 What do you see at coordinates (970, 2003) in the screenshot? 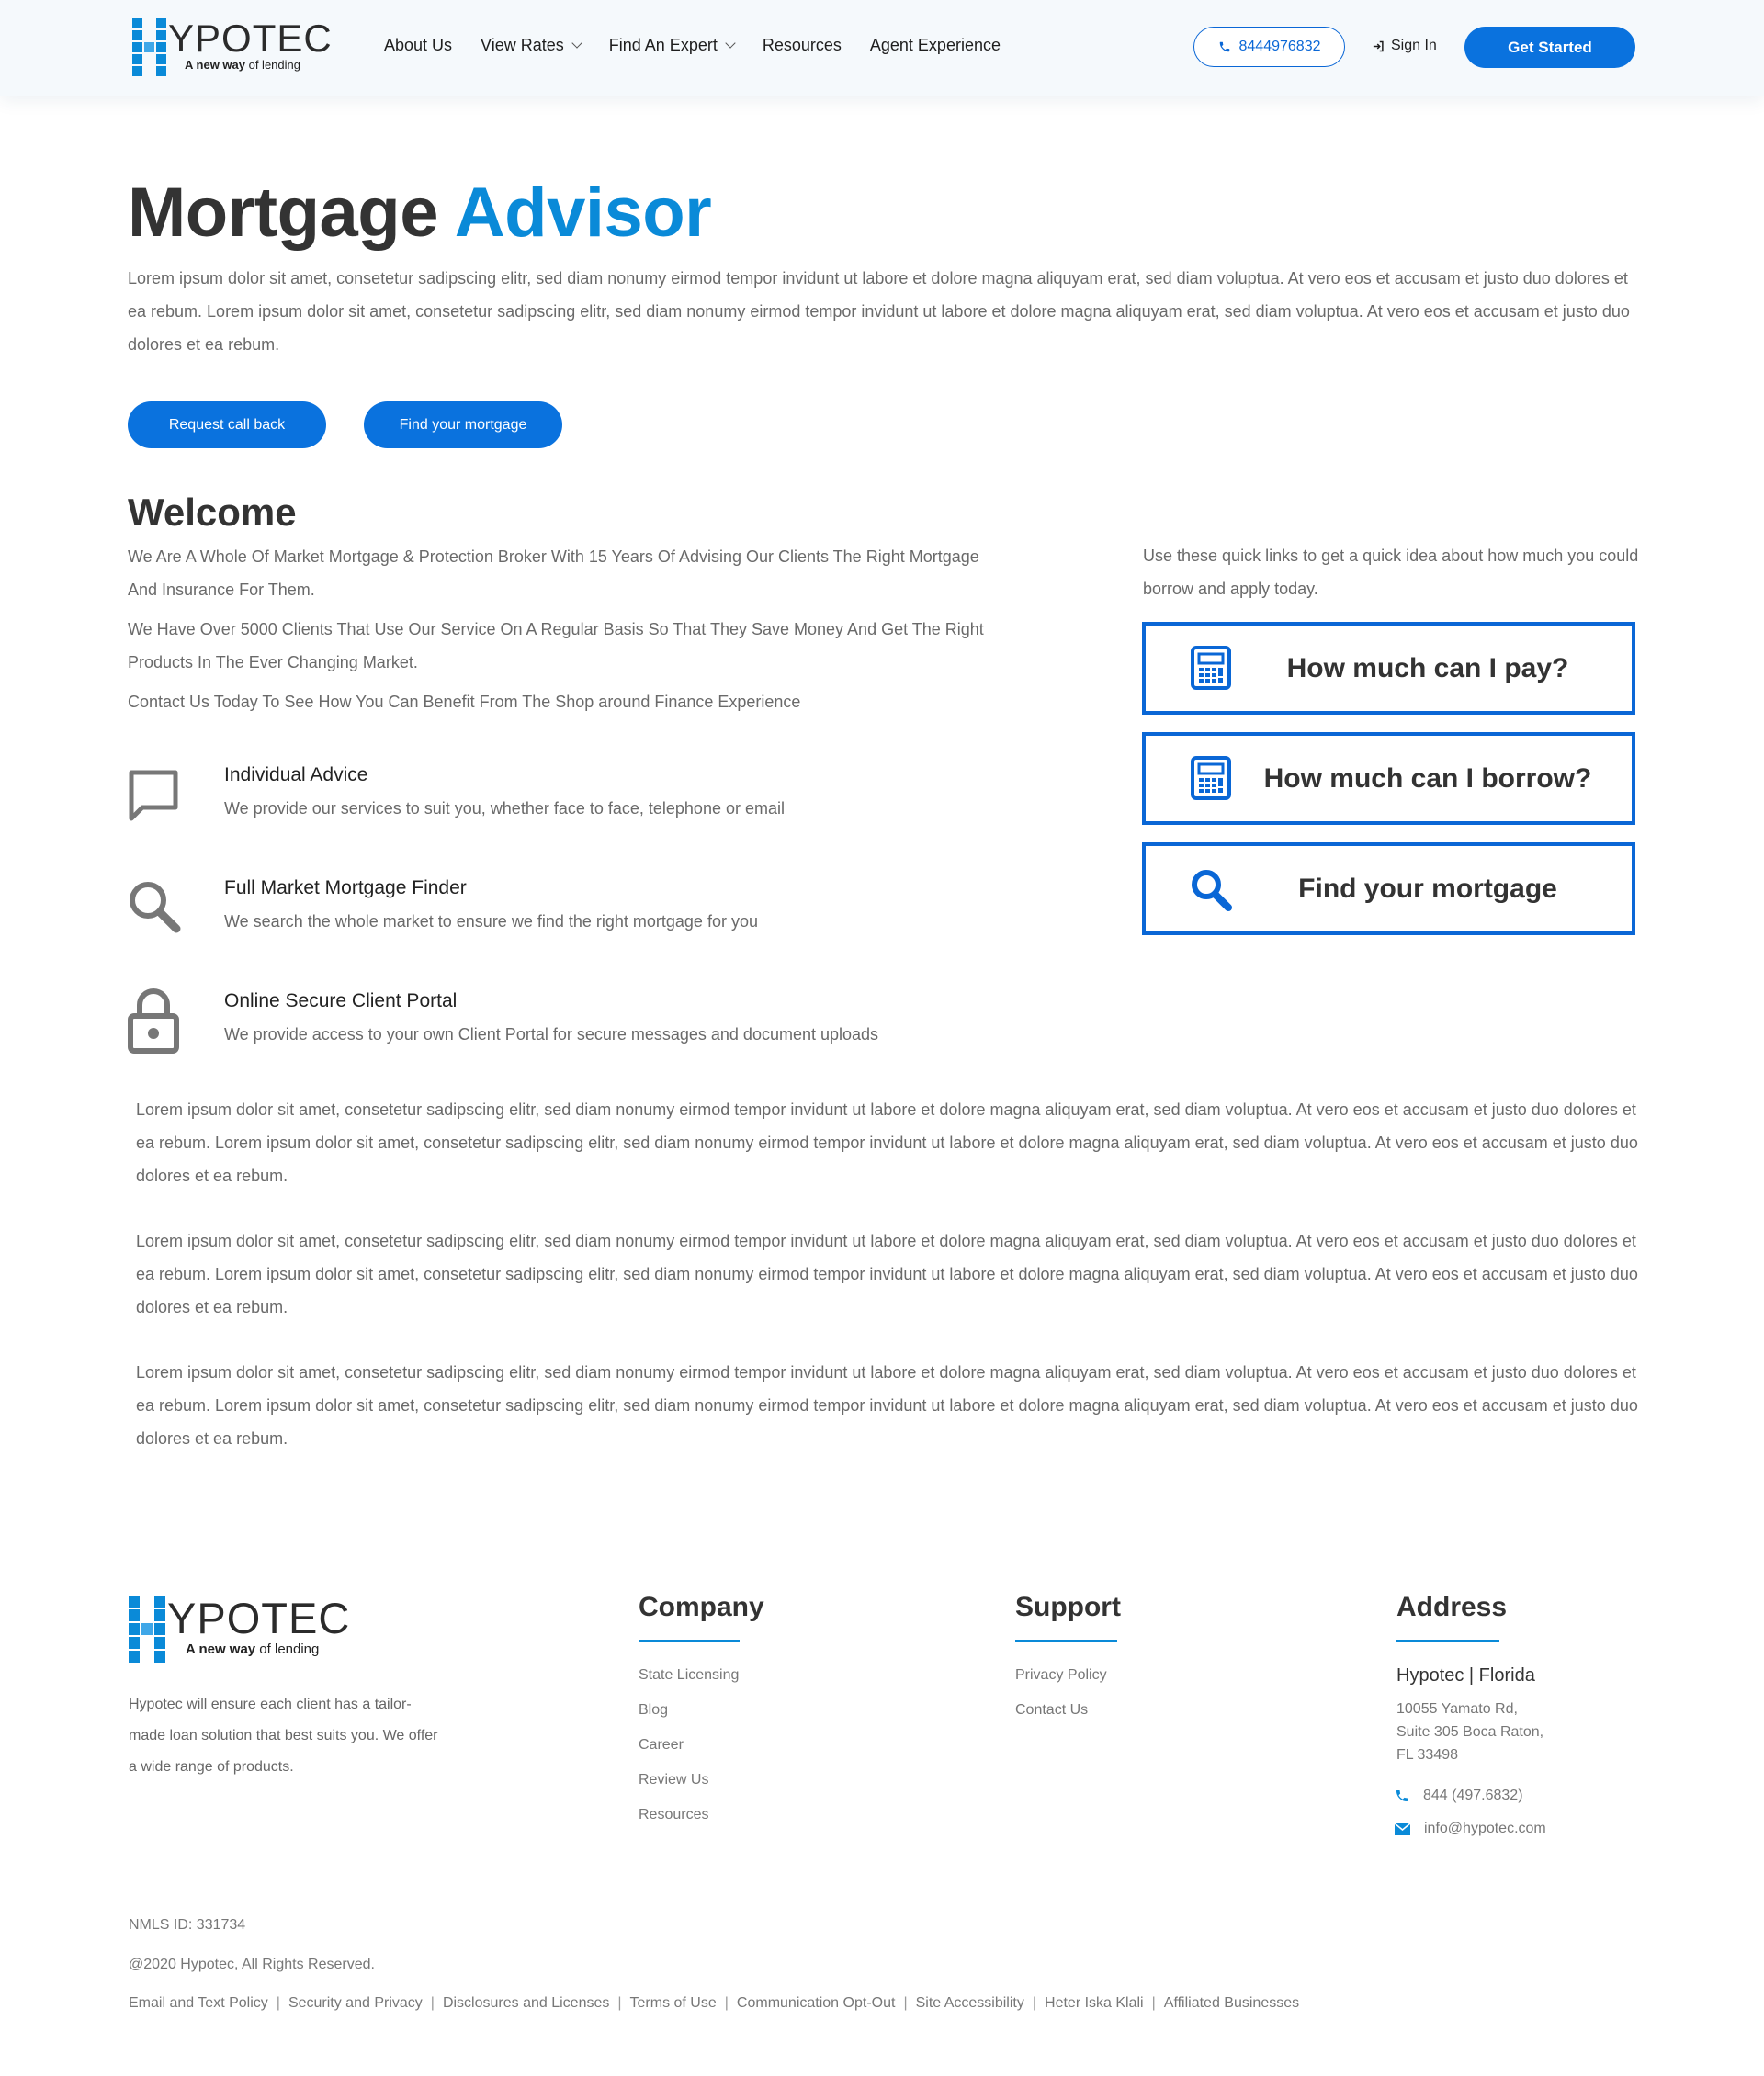
I see `legal-link-site-accessibility: Site Accessibility` at bounding box center [970, 2003].